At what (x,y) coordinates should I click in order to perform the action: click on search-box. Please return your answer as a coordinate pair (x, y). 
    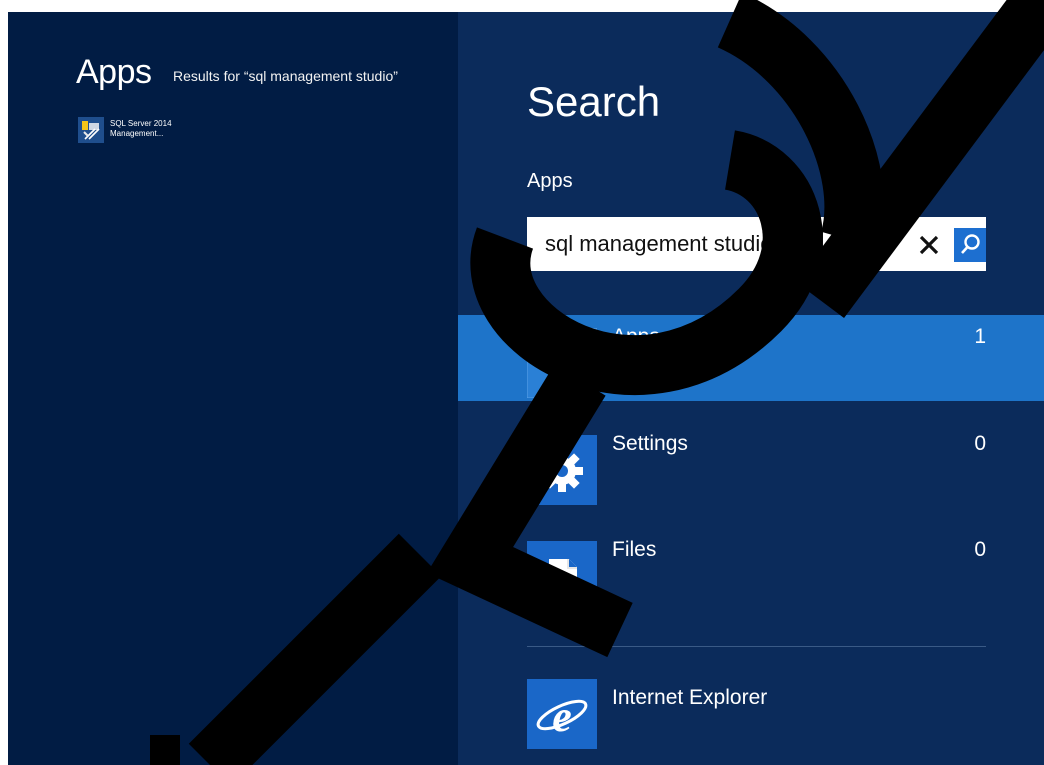
    Looking at the image, I should click on (756, 244).